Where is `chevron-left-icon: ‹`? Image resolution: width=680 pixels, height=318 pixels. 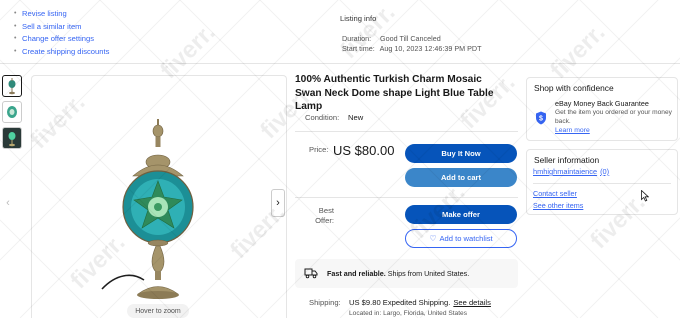
chevron-left-icon: ‹ is located at coordinates (8, 203).